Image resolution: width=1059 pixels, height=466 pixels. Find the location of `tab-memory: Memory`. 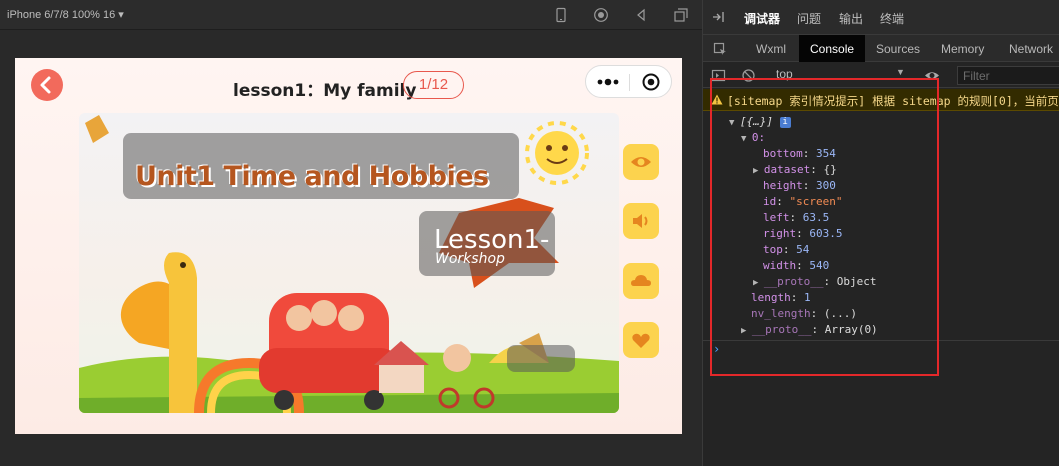

tab-memory: Memory is located at coordinates (962, 49).